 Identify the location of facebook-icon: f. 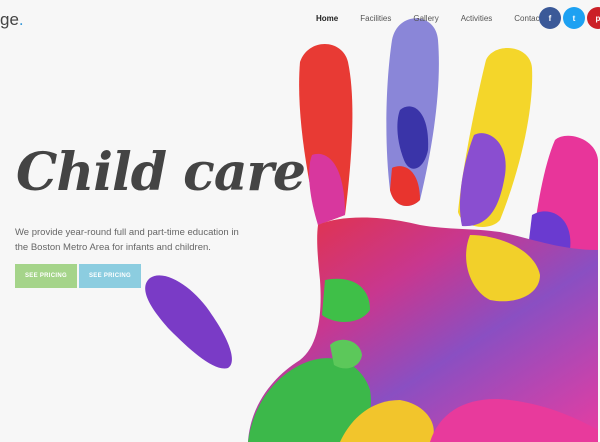
(550, 18).